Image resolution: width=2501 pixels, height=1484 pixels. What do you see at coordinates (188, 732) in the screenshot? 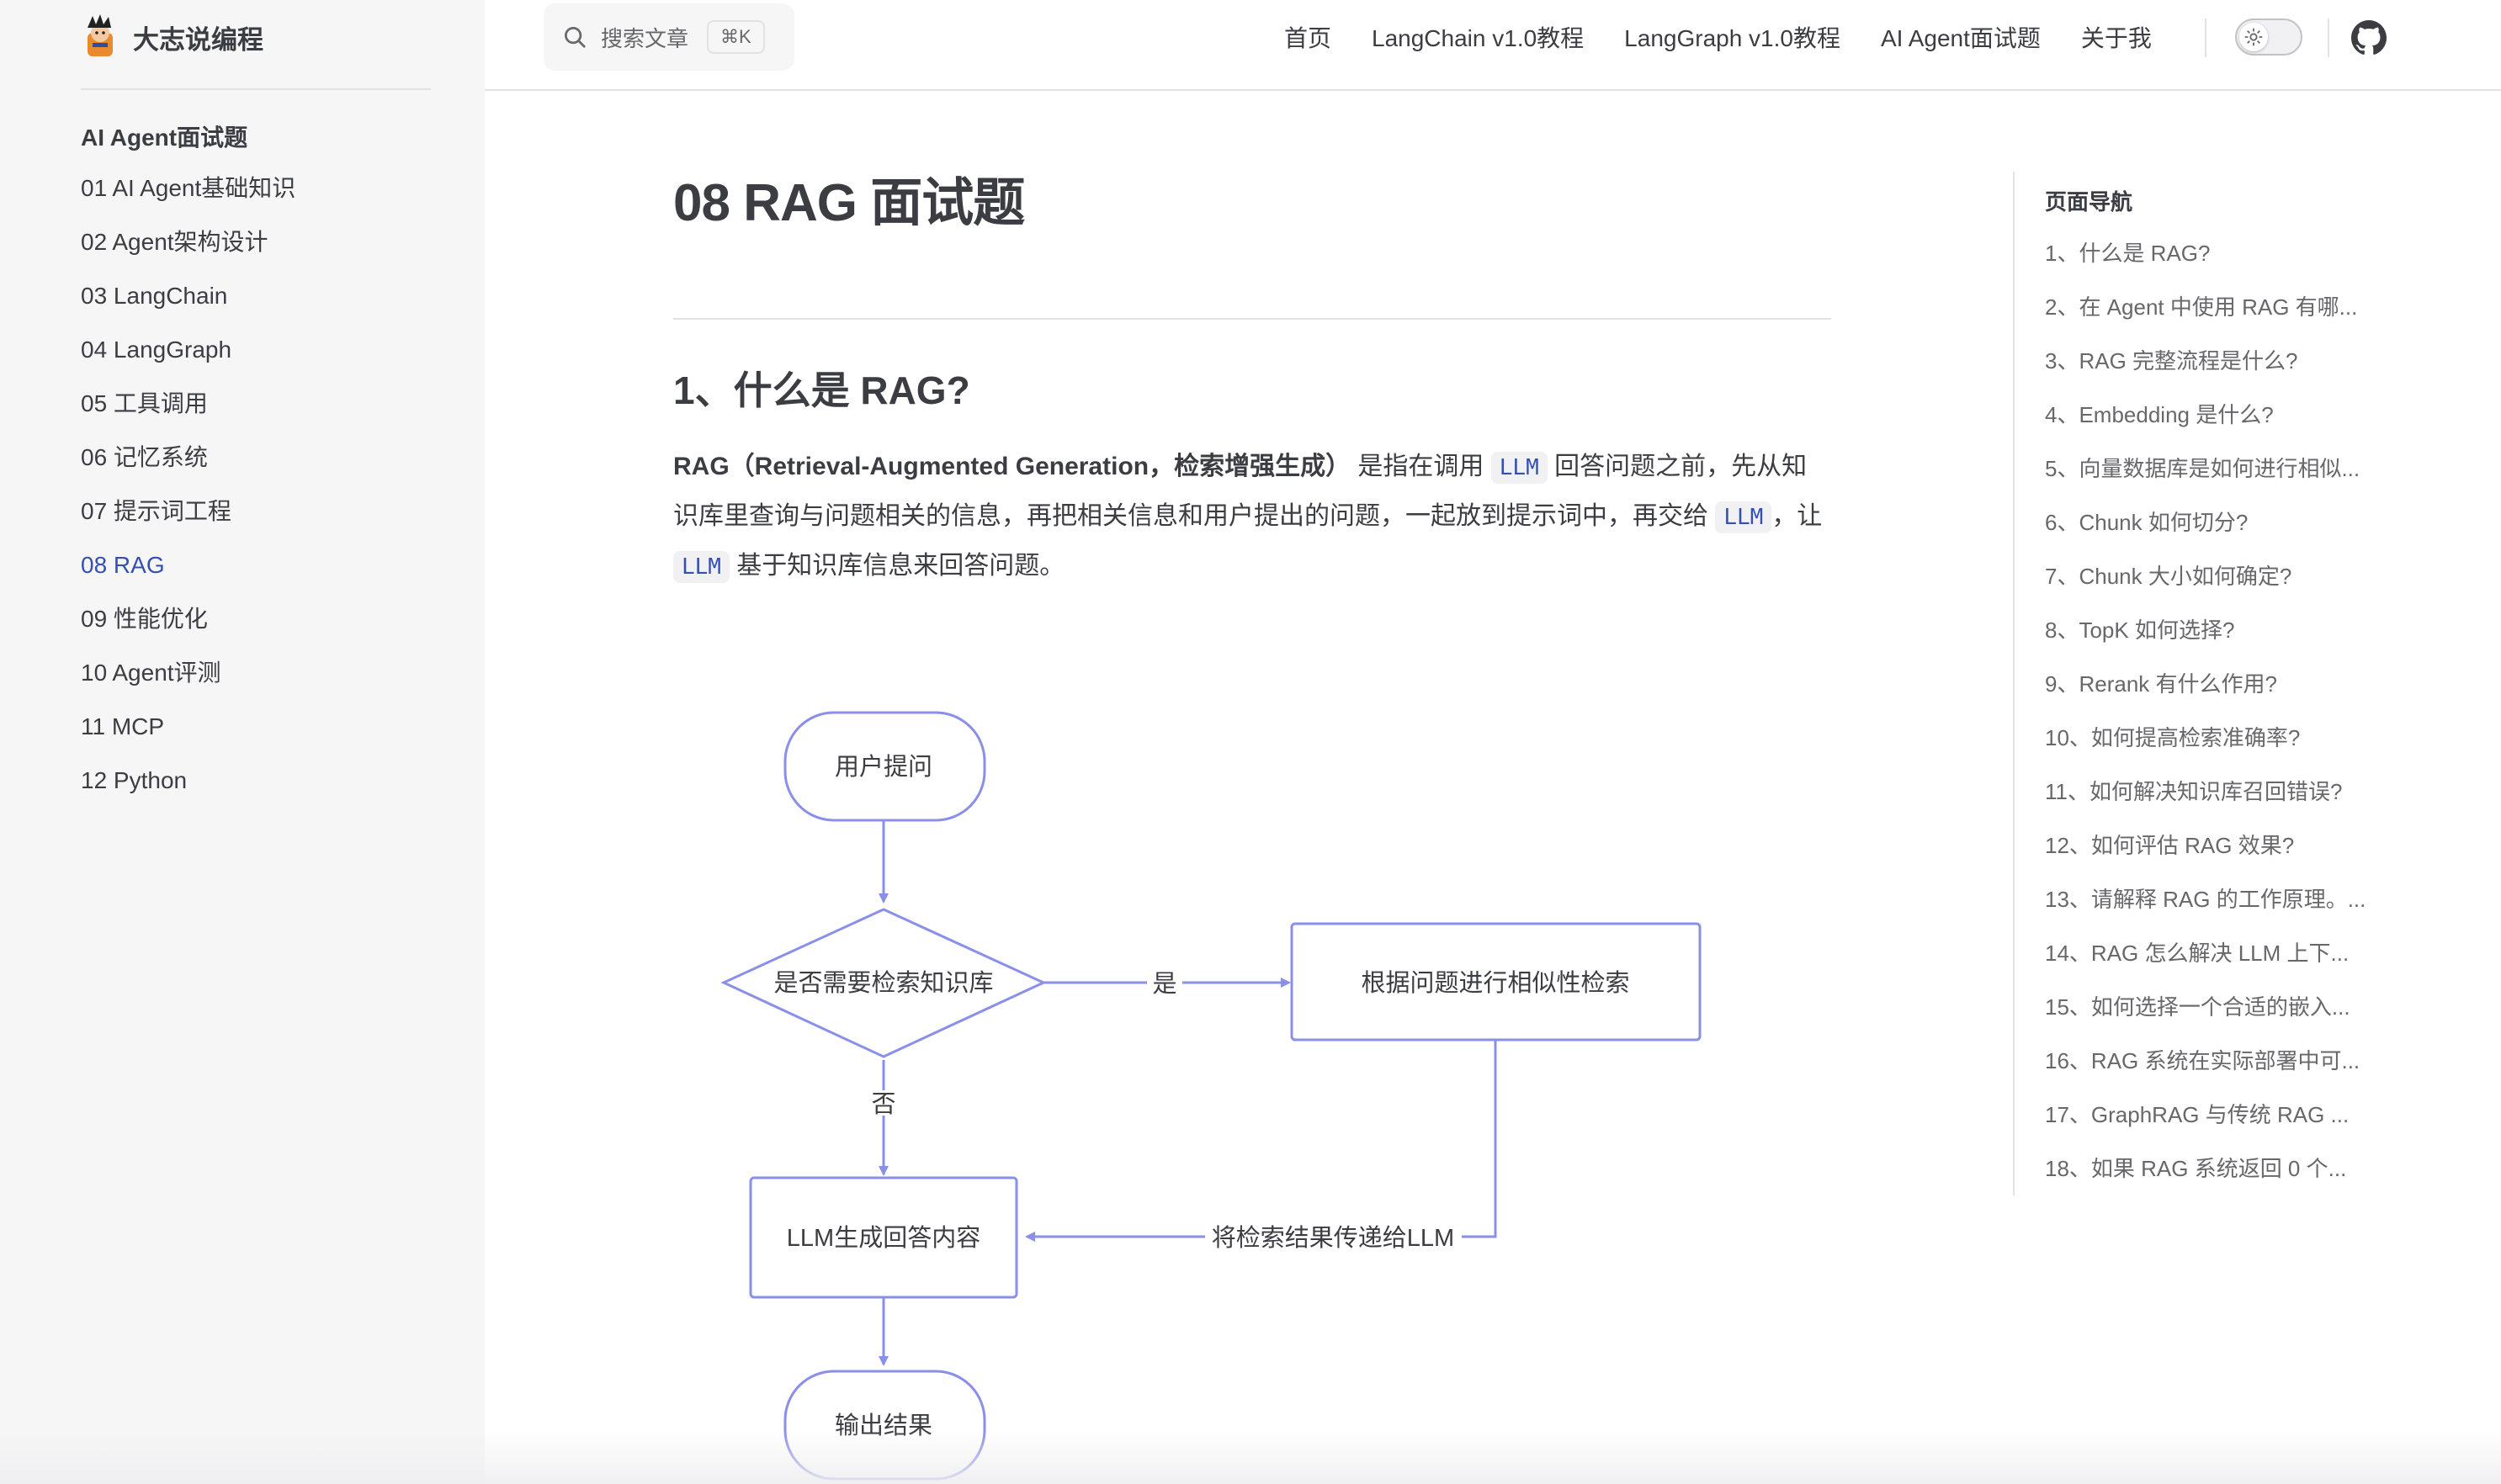
I see `sidebar-item: 11 MCP` at bounding box center [188, 732].